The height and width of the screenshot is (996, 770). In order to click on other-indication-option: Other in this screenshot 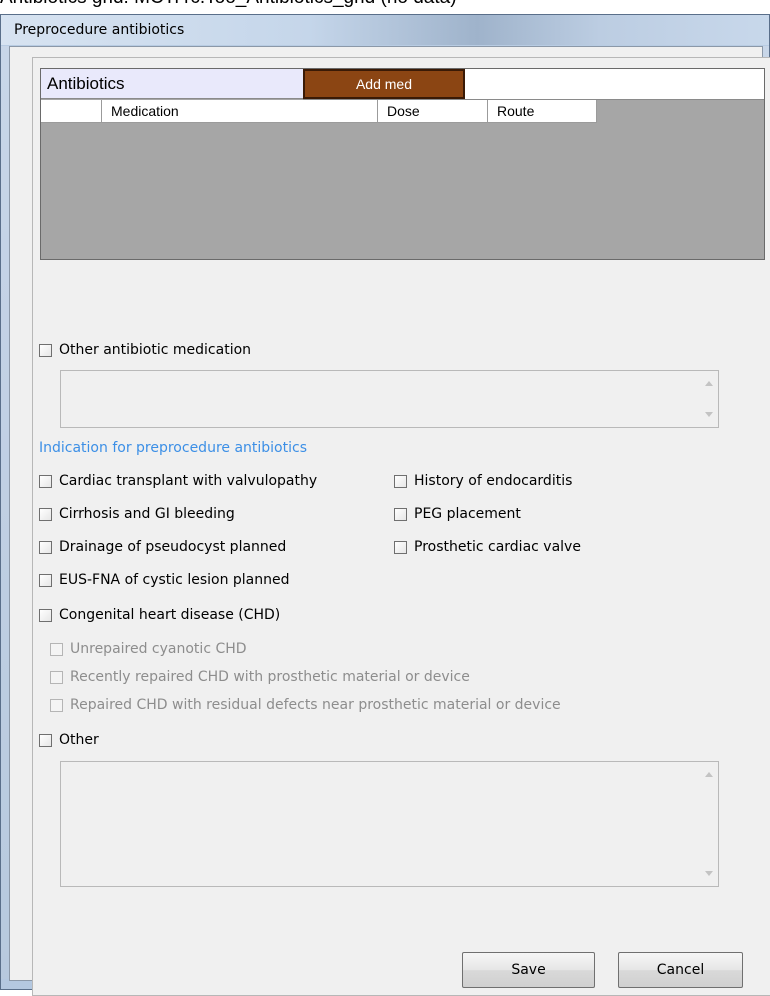, I will do `click(69, 740)`.